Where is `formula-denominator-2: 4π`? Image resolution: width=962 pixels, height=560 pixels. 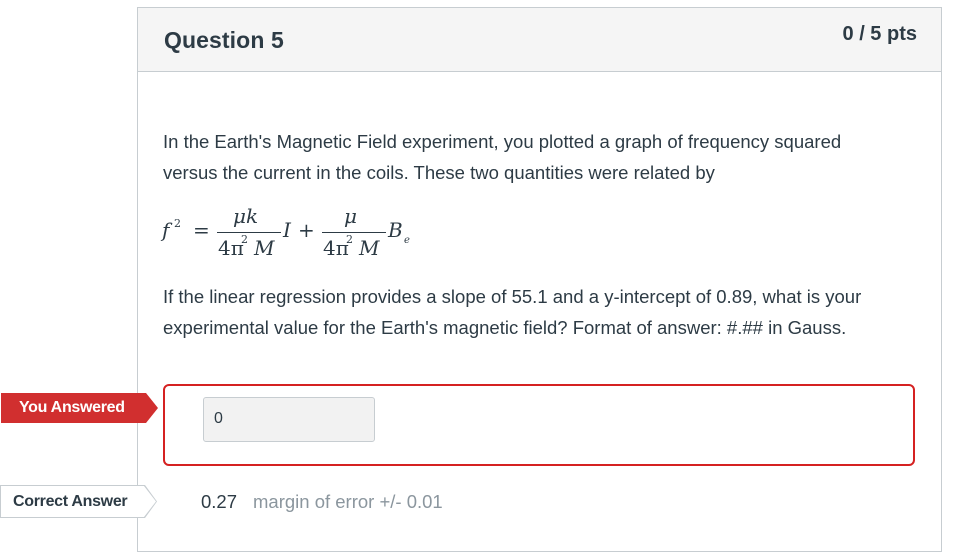 formula-denominator-2: 4π is located at coordinates (336, 248).